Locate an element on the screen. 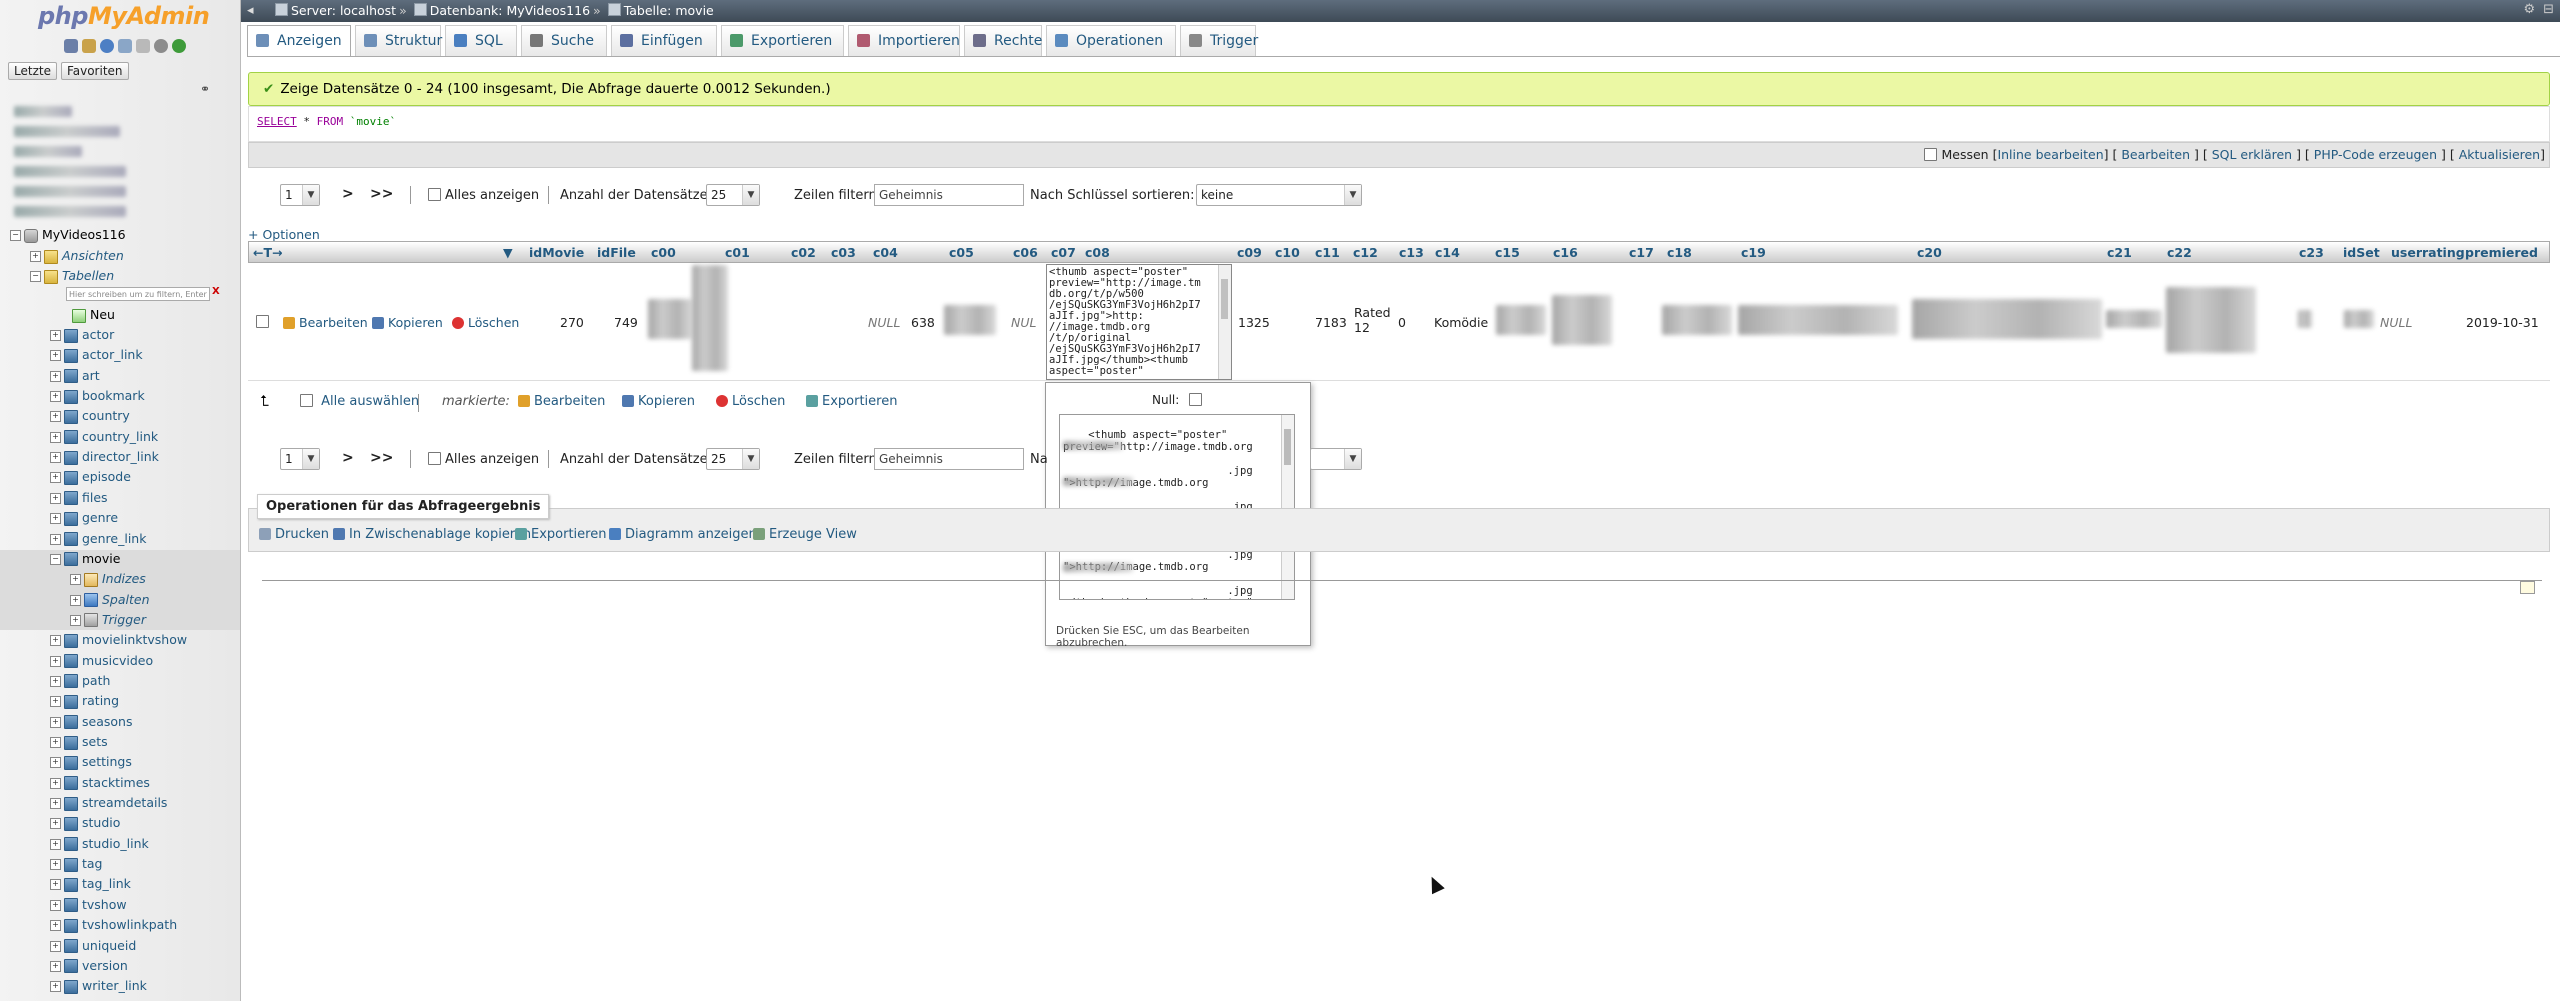 This screenshot has width=2560, height=1001. edit-query-link: Bearbeiten is located at coordinates (2155, 154).